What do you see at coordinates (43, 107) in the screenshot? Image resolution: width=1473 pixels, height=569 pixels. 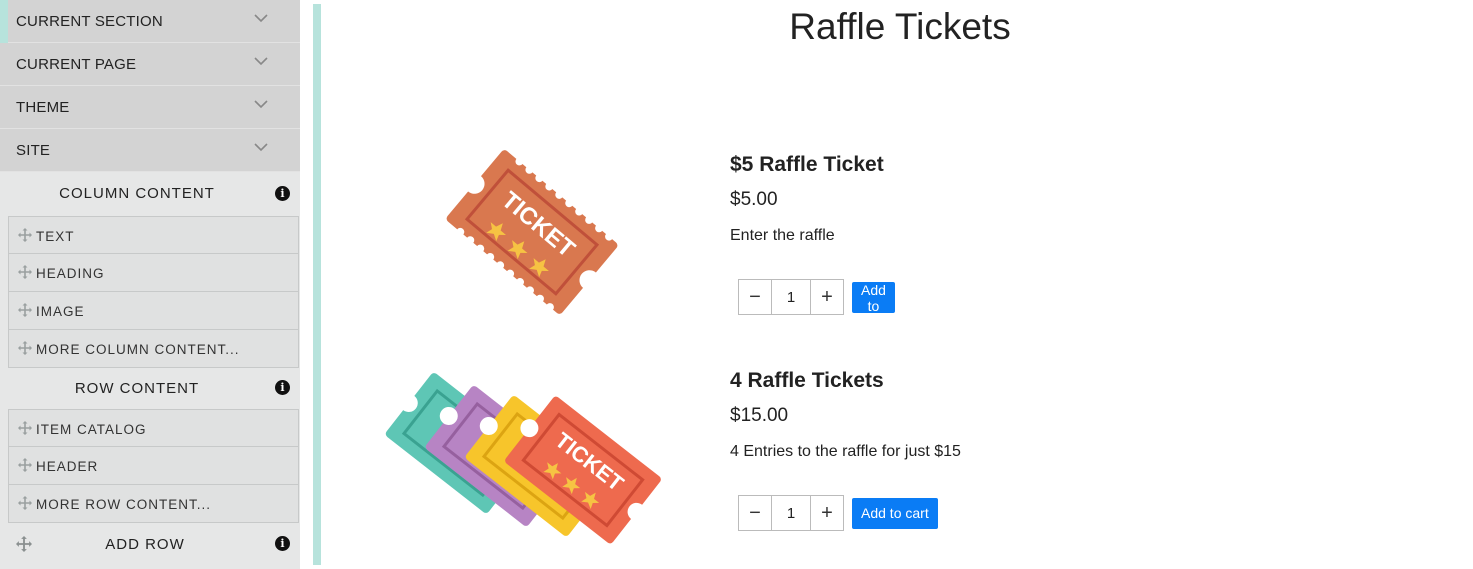 I see `accordion-label: THEME` at bounding box center [43, 107].